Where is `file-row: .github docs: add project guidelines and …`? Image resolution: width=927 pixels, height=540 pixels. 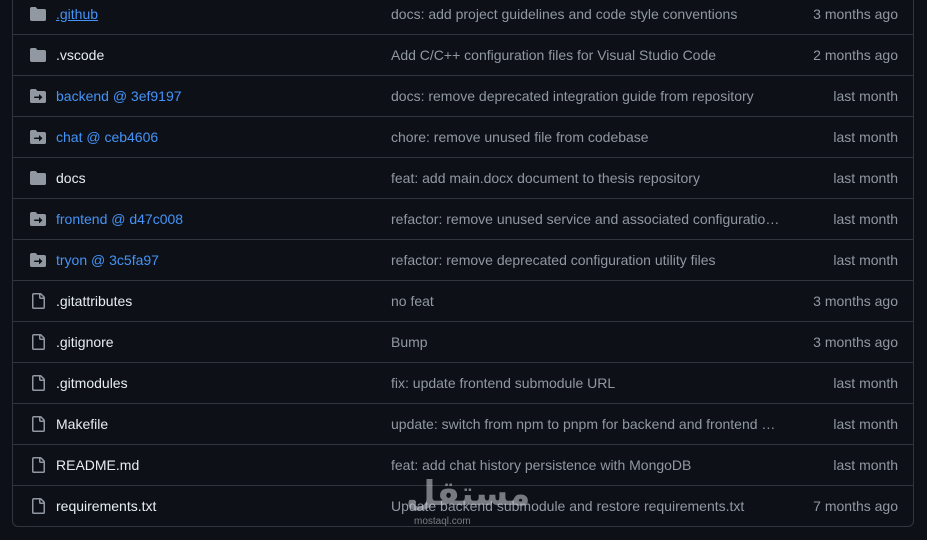
file-row: .github docs: add project guidelines and … is located at coordinates (463, 17).